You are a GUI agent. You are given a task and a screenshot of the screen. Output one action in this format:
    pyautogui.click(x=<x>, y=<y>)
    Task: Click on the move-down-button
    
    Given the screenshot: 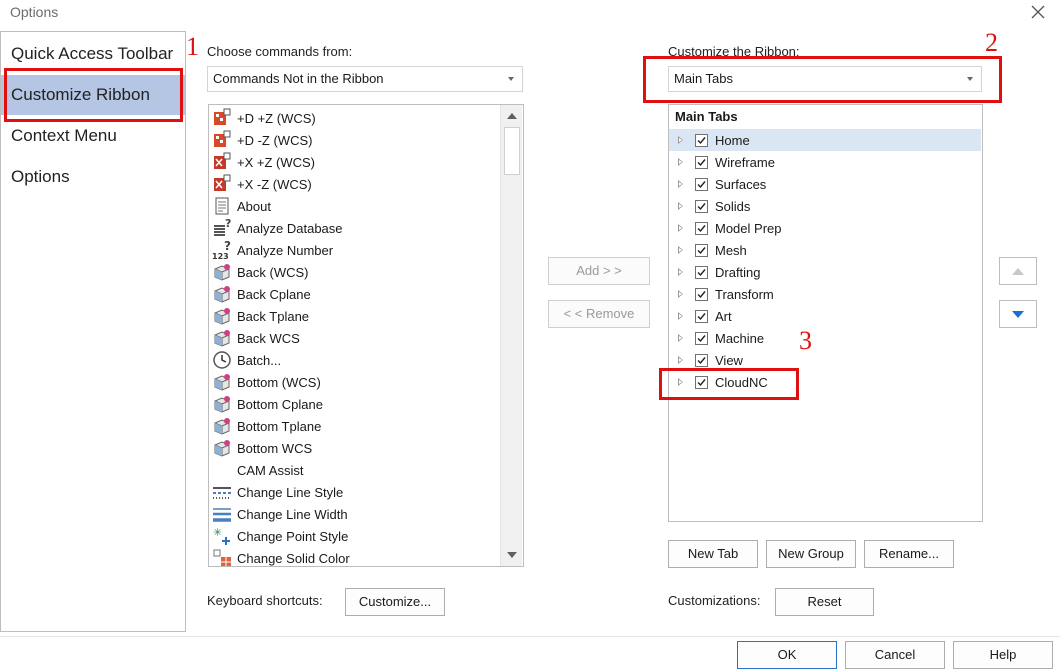 What is the action you would take?
    pyautogui.click(x=1018, y=314)
    